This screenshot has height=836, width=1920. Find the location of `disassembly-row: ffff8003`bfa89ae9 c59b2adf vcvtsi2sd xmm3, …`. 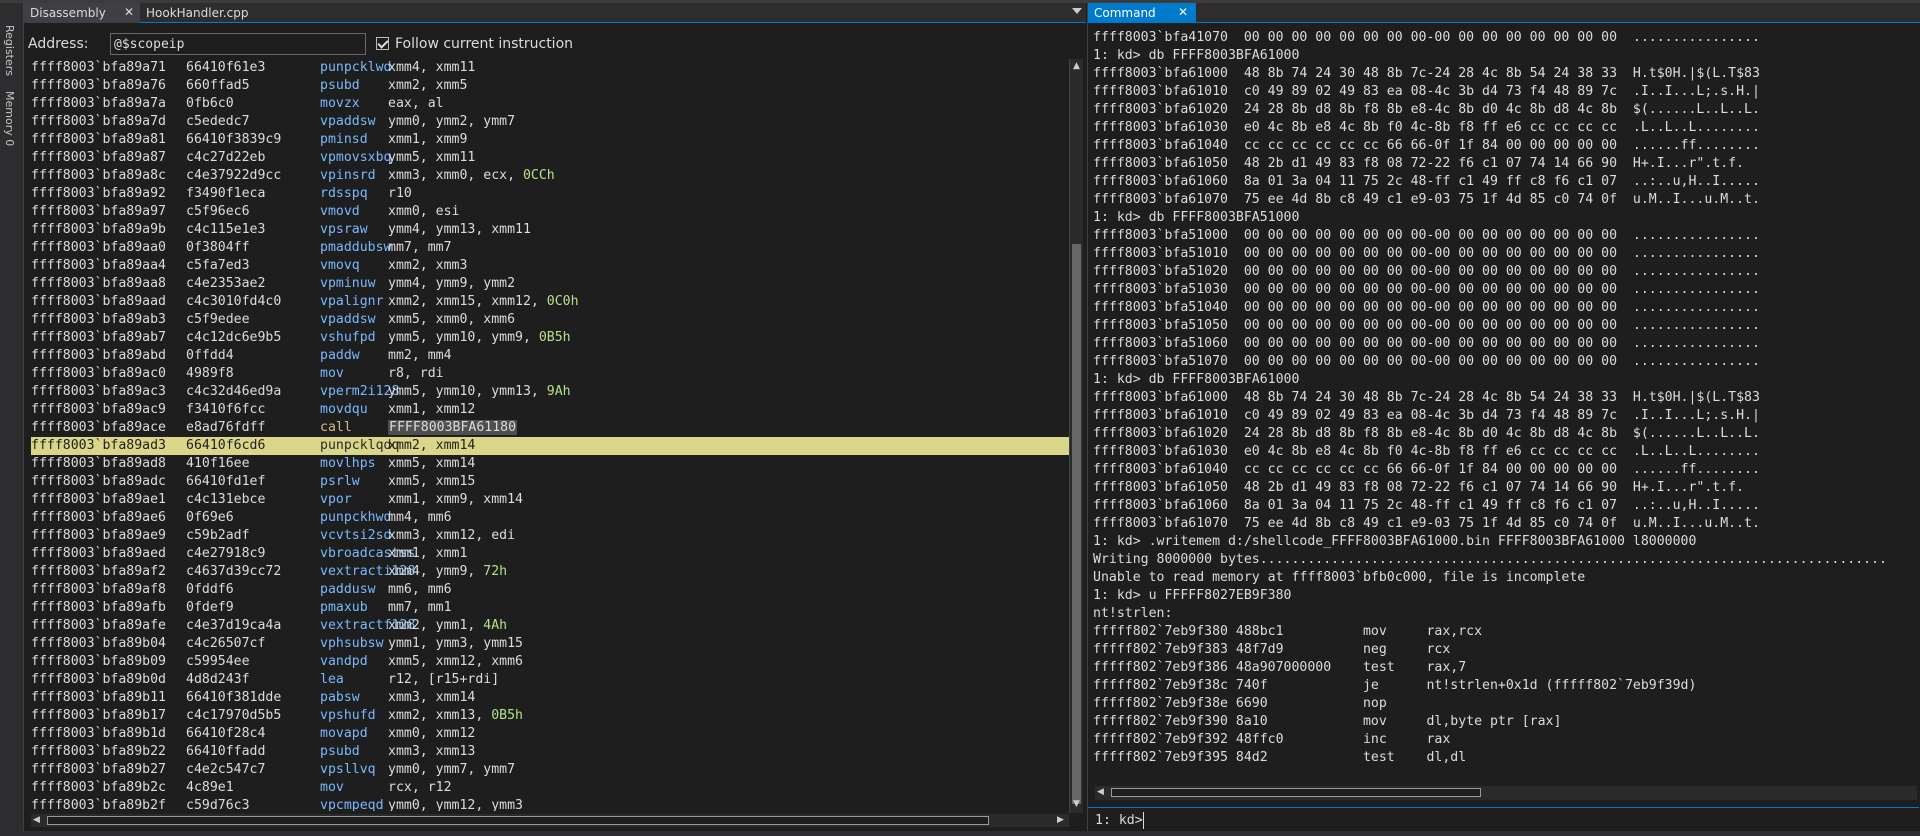

disassembly-row: ffff8003`bfa89ae9 c59b2adf vcvtsi2sd xmm3, … is located at coordinates (551, 536).